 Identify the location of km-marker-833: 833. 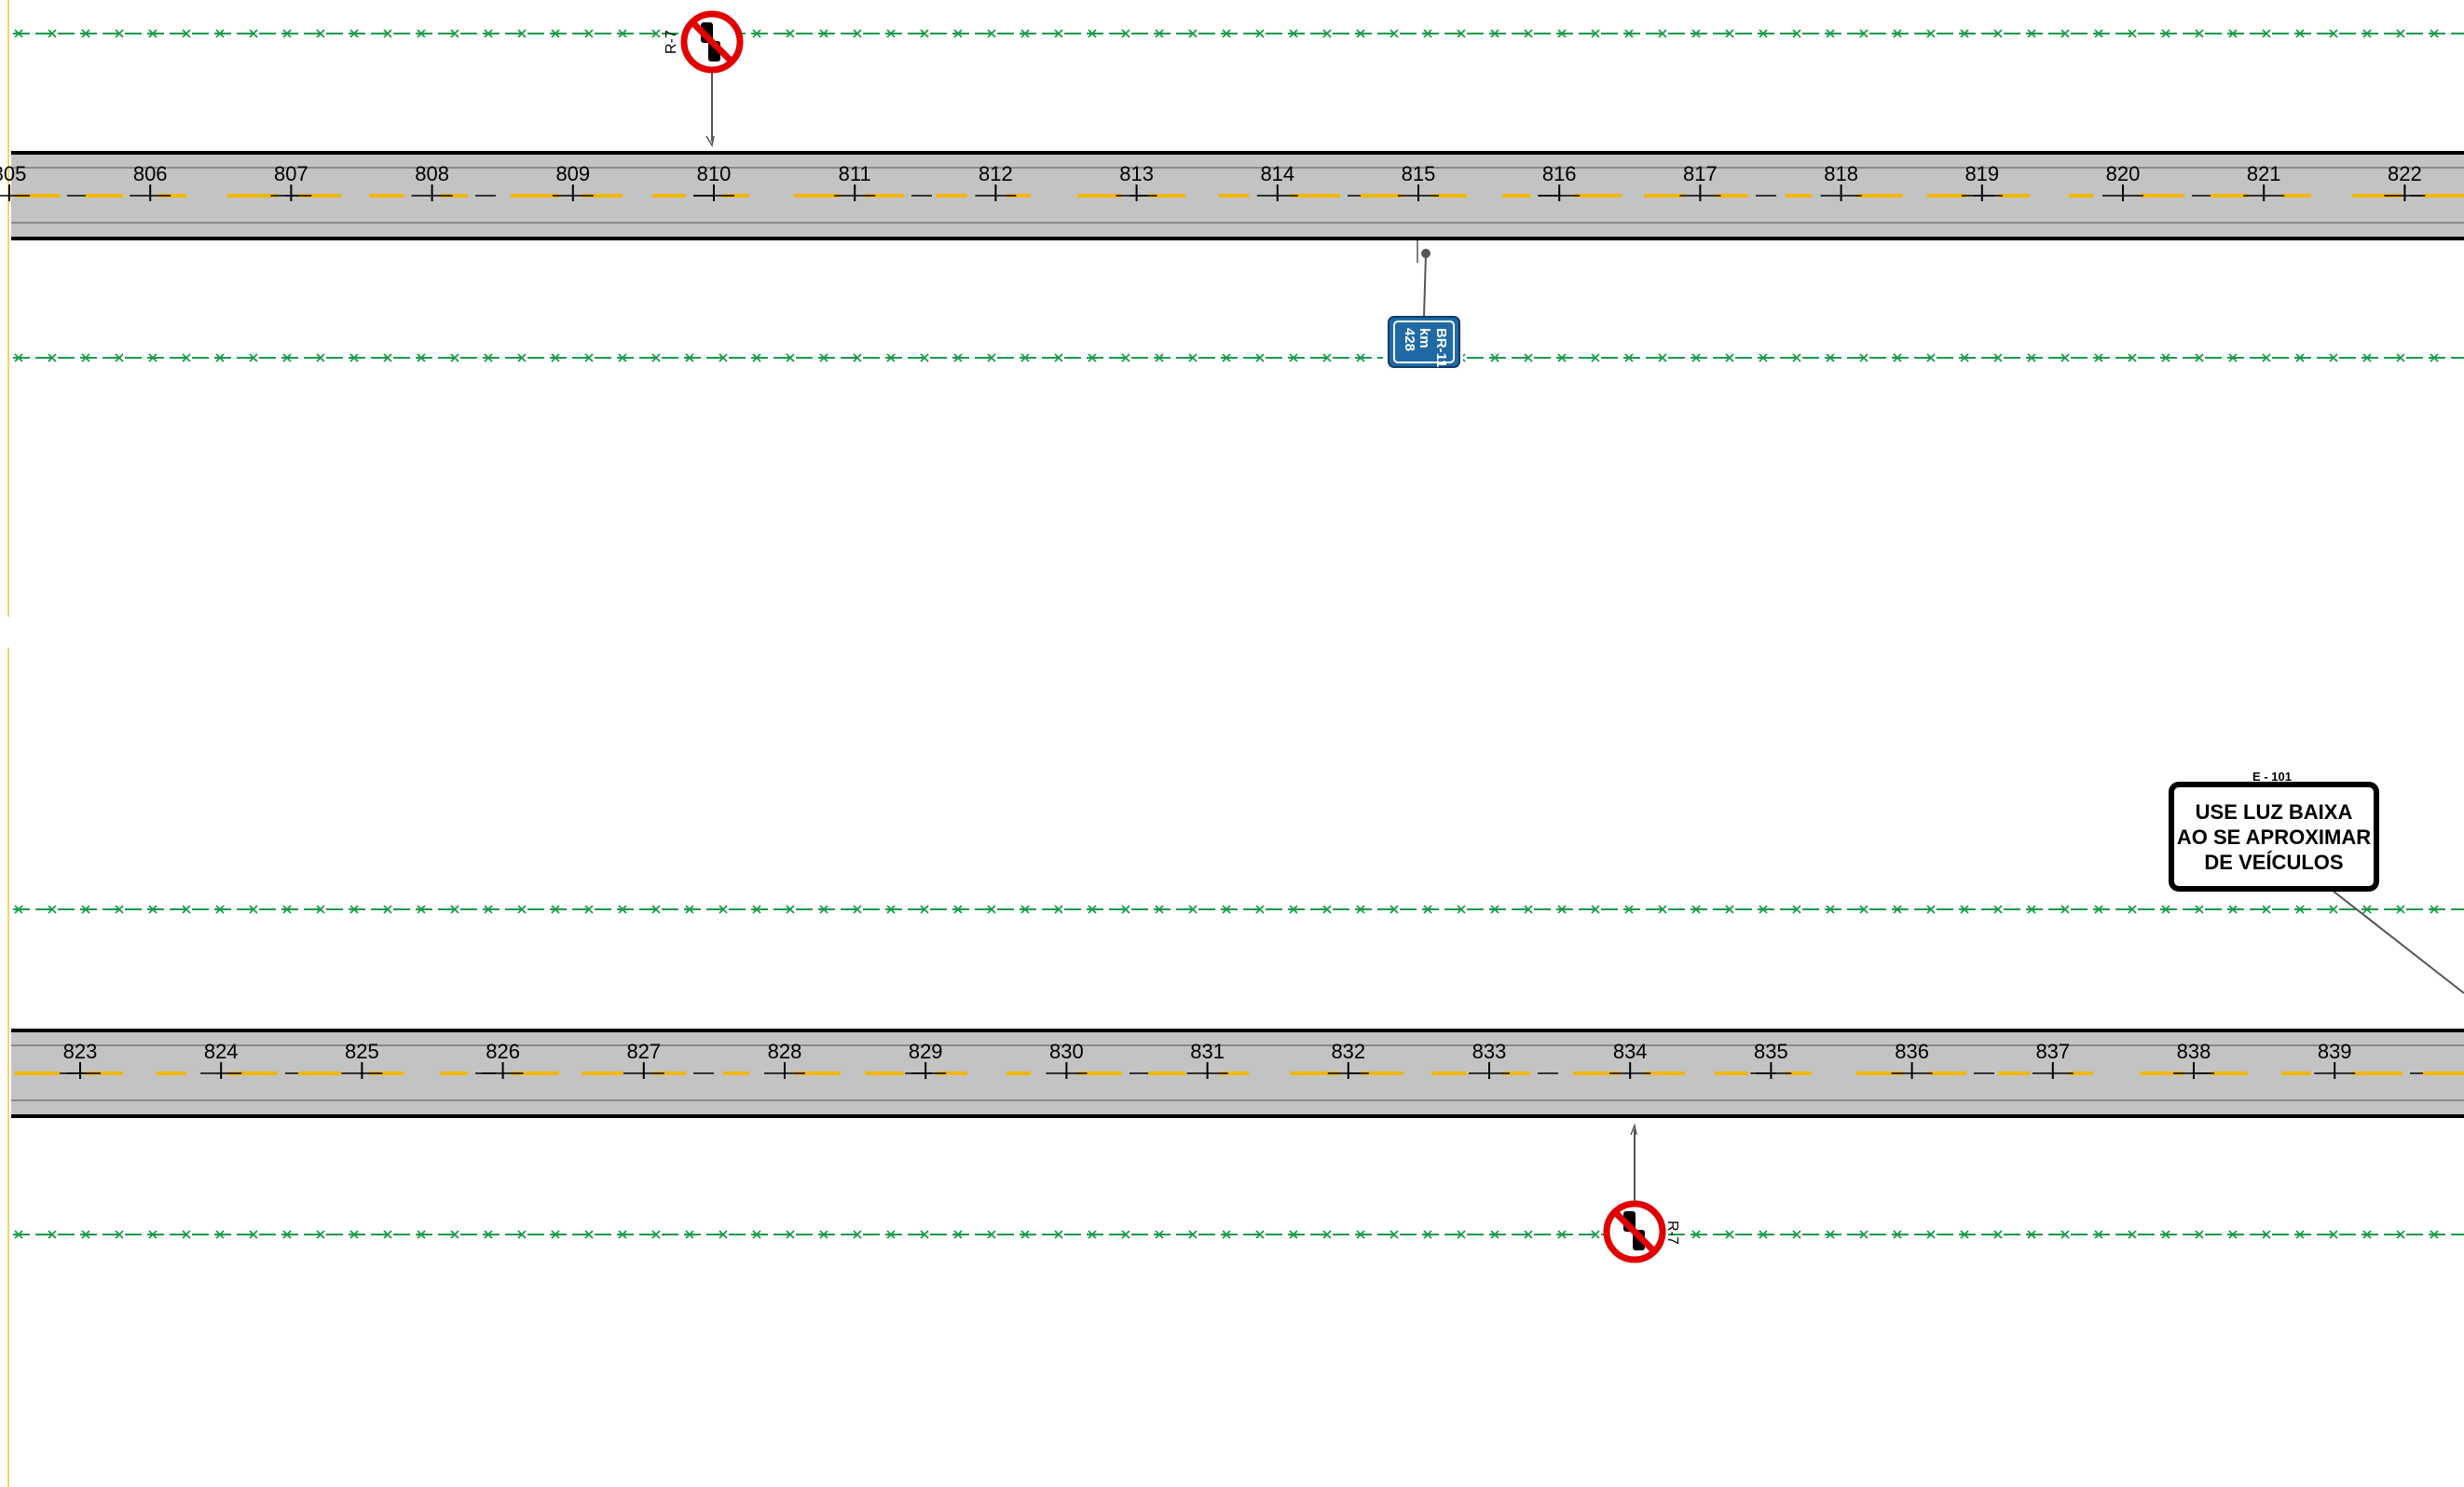
(1489, 1059).